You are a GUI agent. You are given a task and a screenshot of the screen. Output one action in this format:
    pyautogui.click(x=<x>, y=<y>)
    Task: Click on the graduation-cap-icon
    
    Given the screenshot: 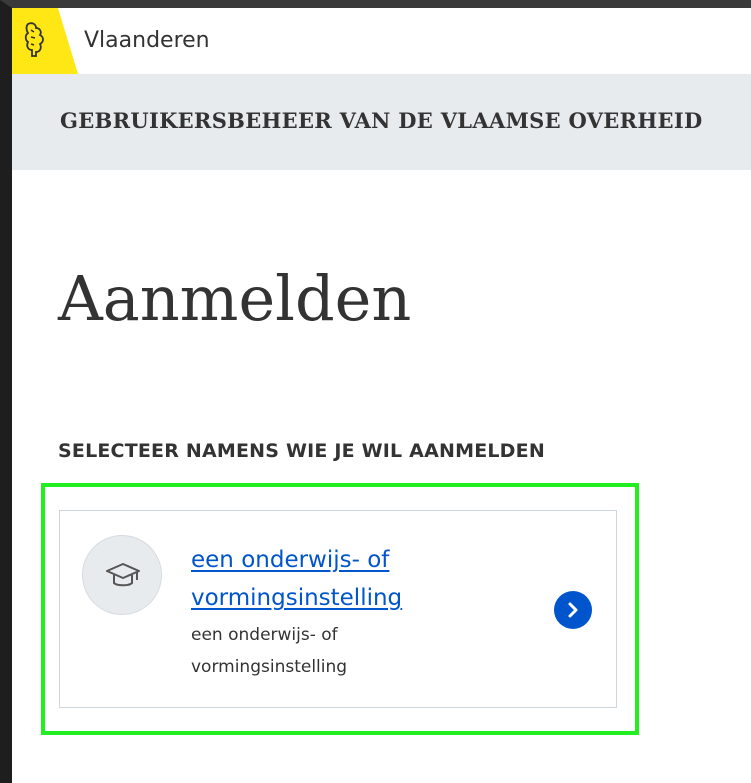 What is the action you would take?
    pyautogui.click(x=123, y=575)
    